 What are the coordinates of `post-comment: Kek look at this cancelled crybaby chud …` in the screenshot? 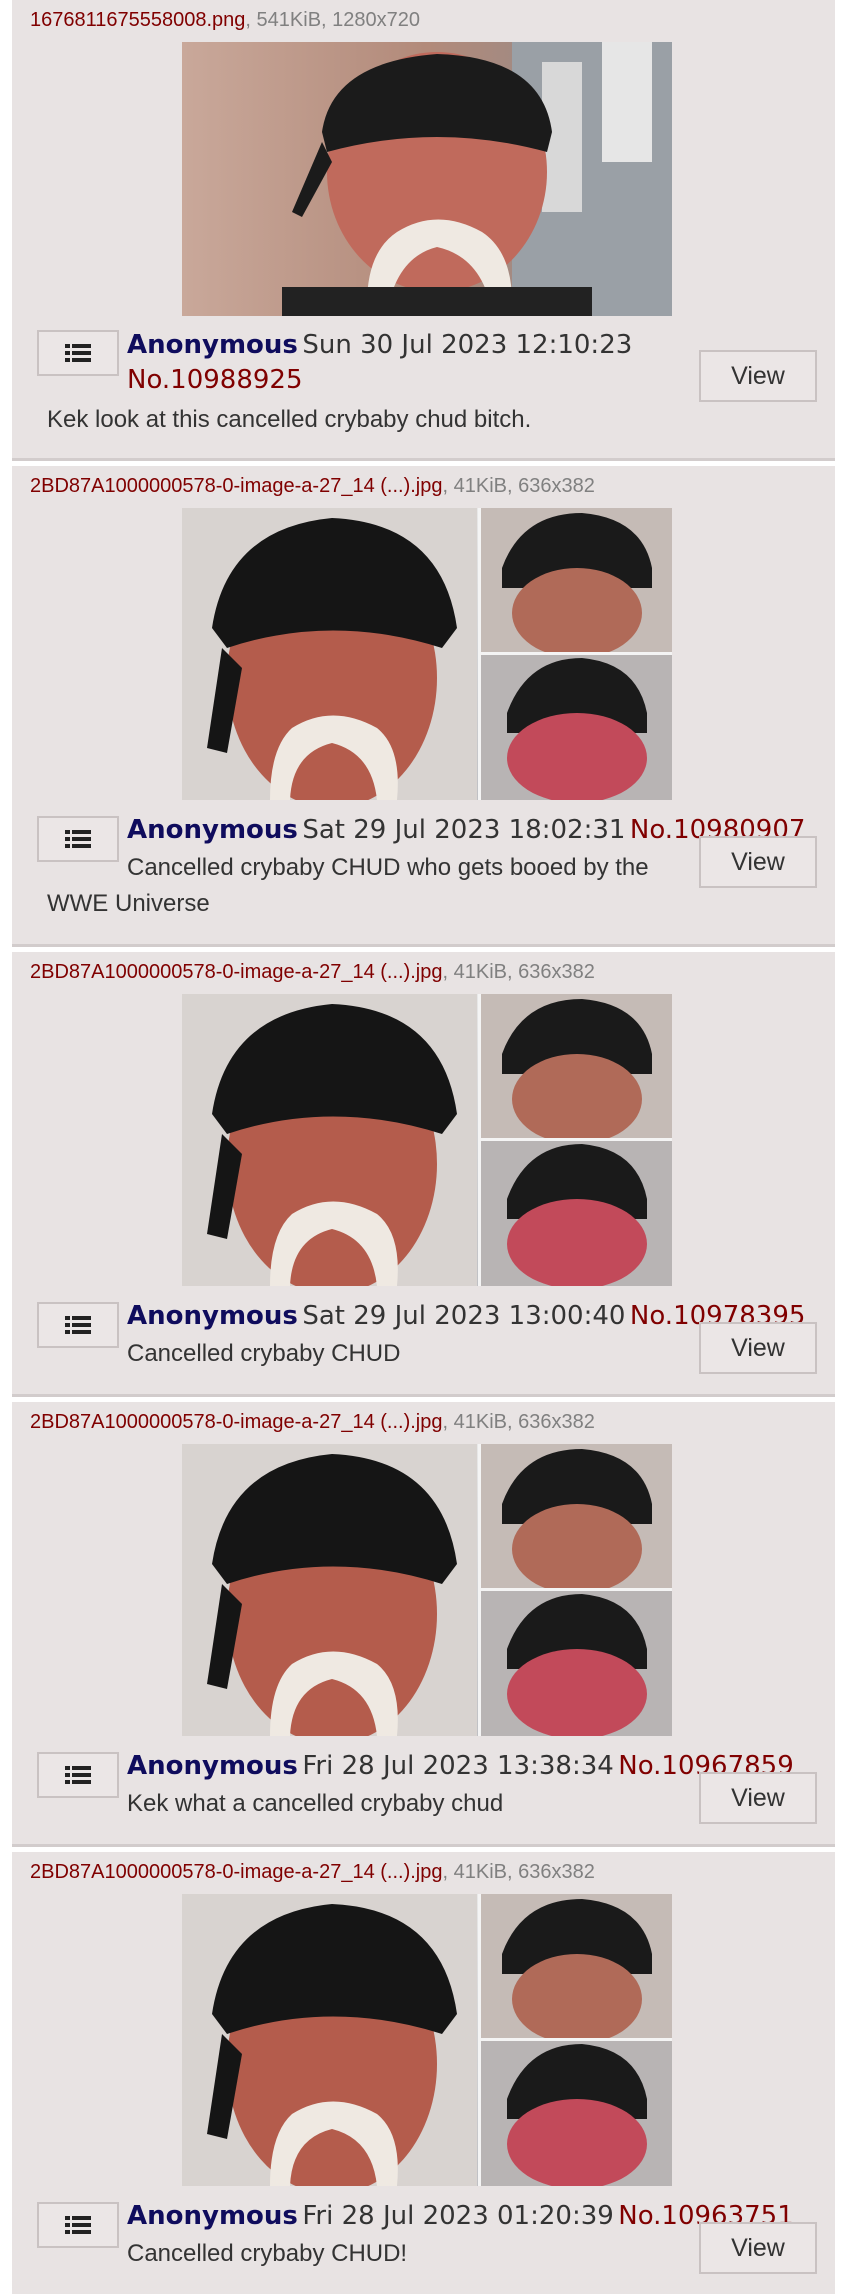 It's located at (289, 419).